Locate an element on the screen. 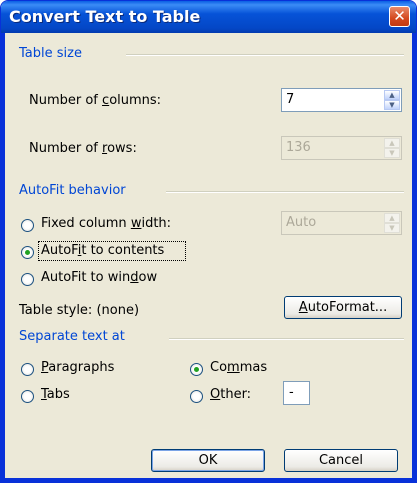 Image resolution: width=417 pixels, height=483 pixels. separate-divider is located at coordinates (286, 339).